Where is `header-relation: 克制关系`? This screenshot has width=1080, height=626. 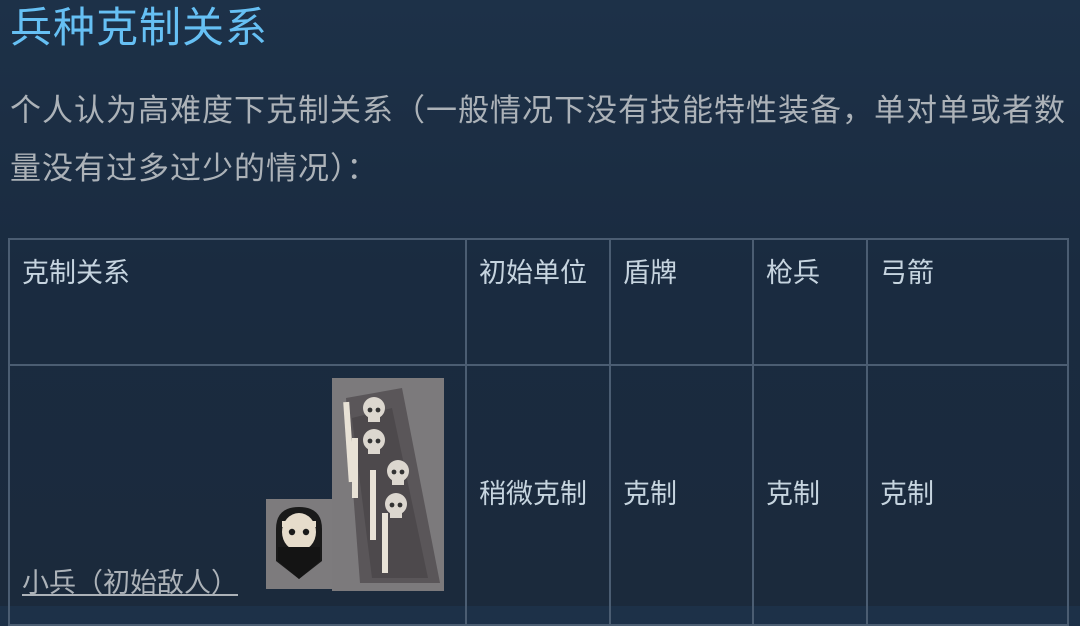
header-relation: 克制关系 is located at coordinates (237, 302).